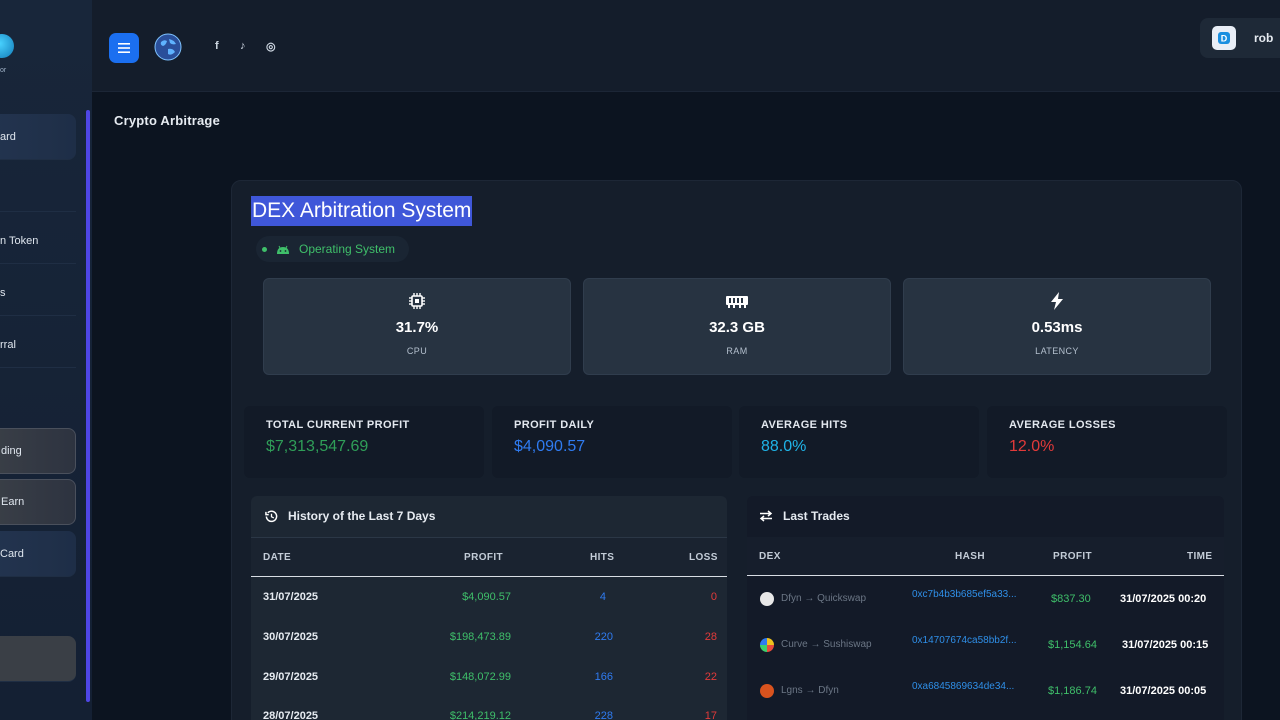  I want to click on column-header-dex: DEX, so click(770, 556).